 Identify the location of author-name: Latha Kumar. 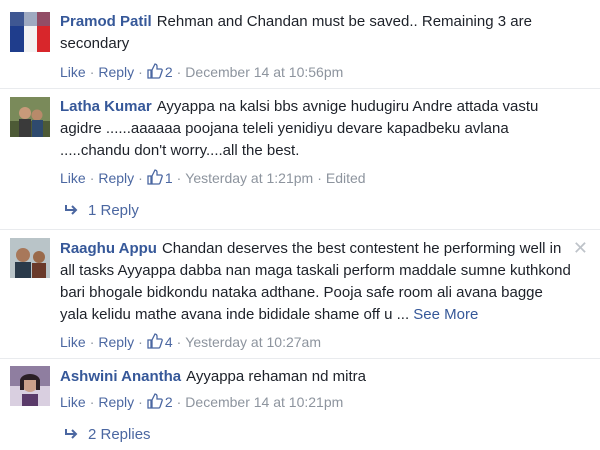
(106, 106).